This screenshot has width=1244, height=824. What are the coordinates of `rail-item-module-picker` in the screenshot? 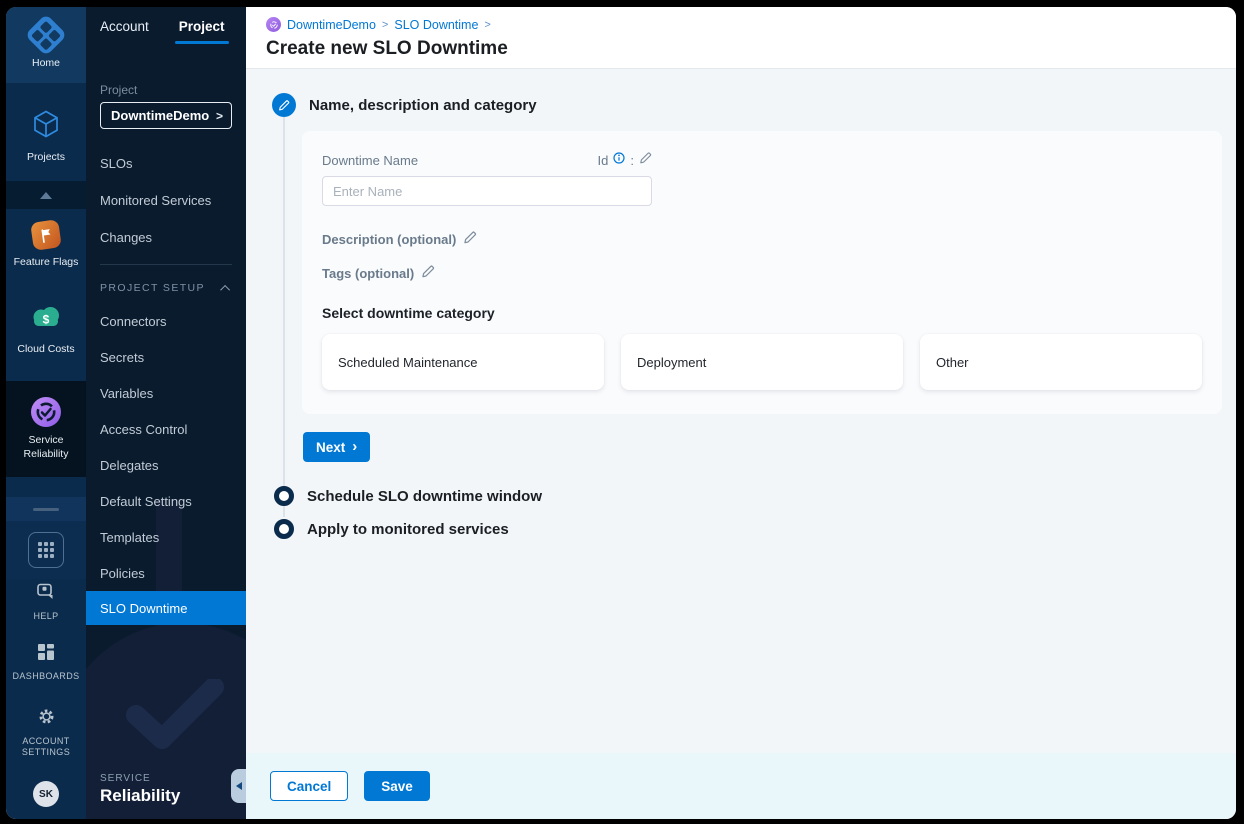 It's located at (46, 550).